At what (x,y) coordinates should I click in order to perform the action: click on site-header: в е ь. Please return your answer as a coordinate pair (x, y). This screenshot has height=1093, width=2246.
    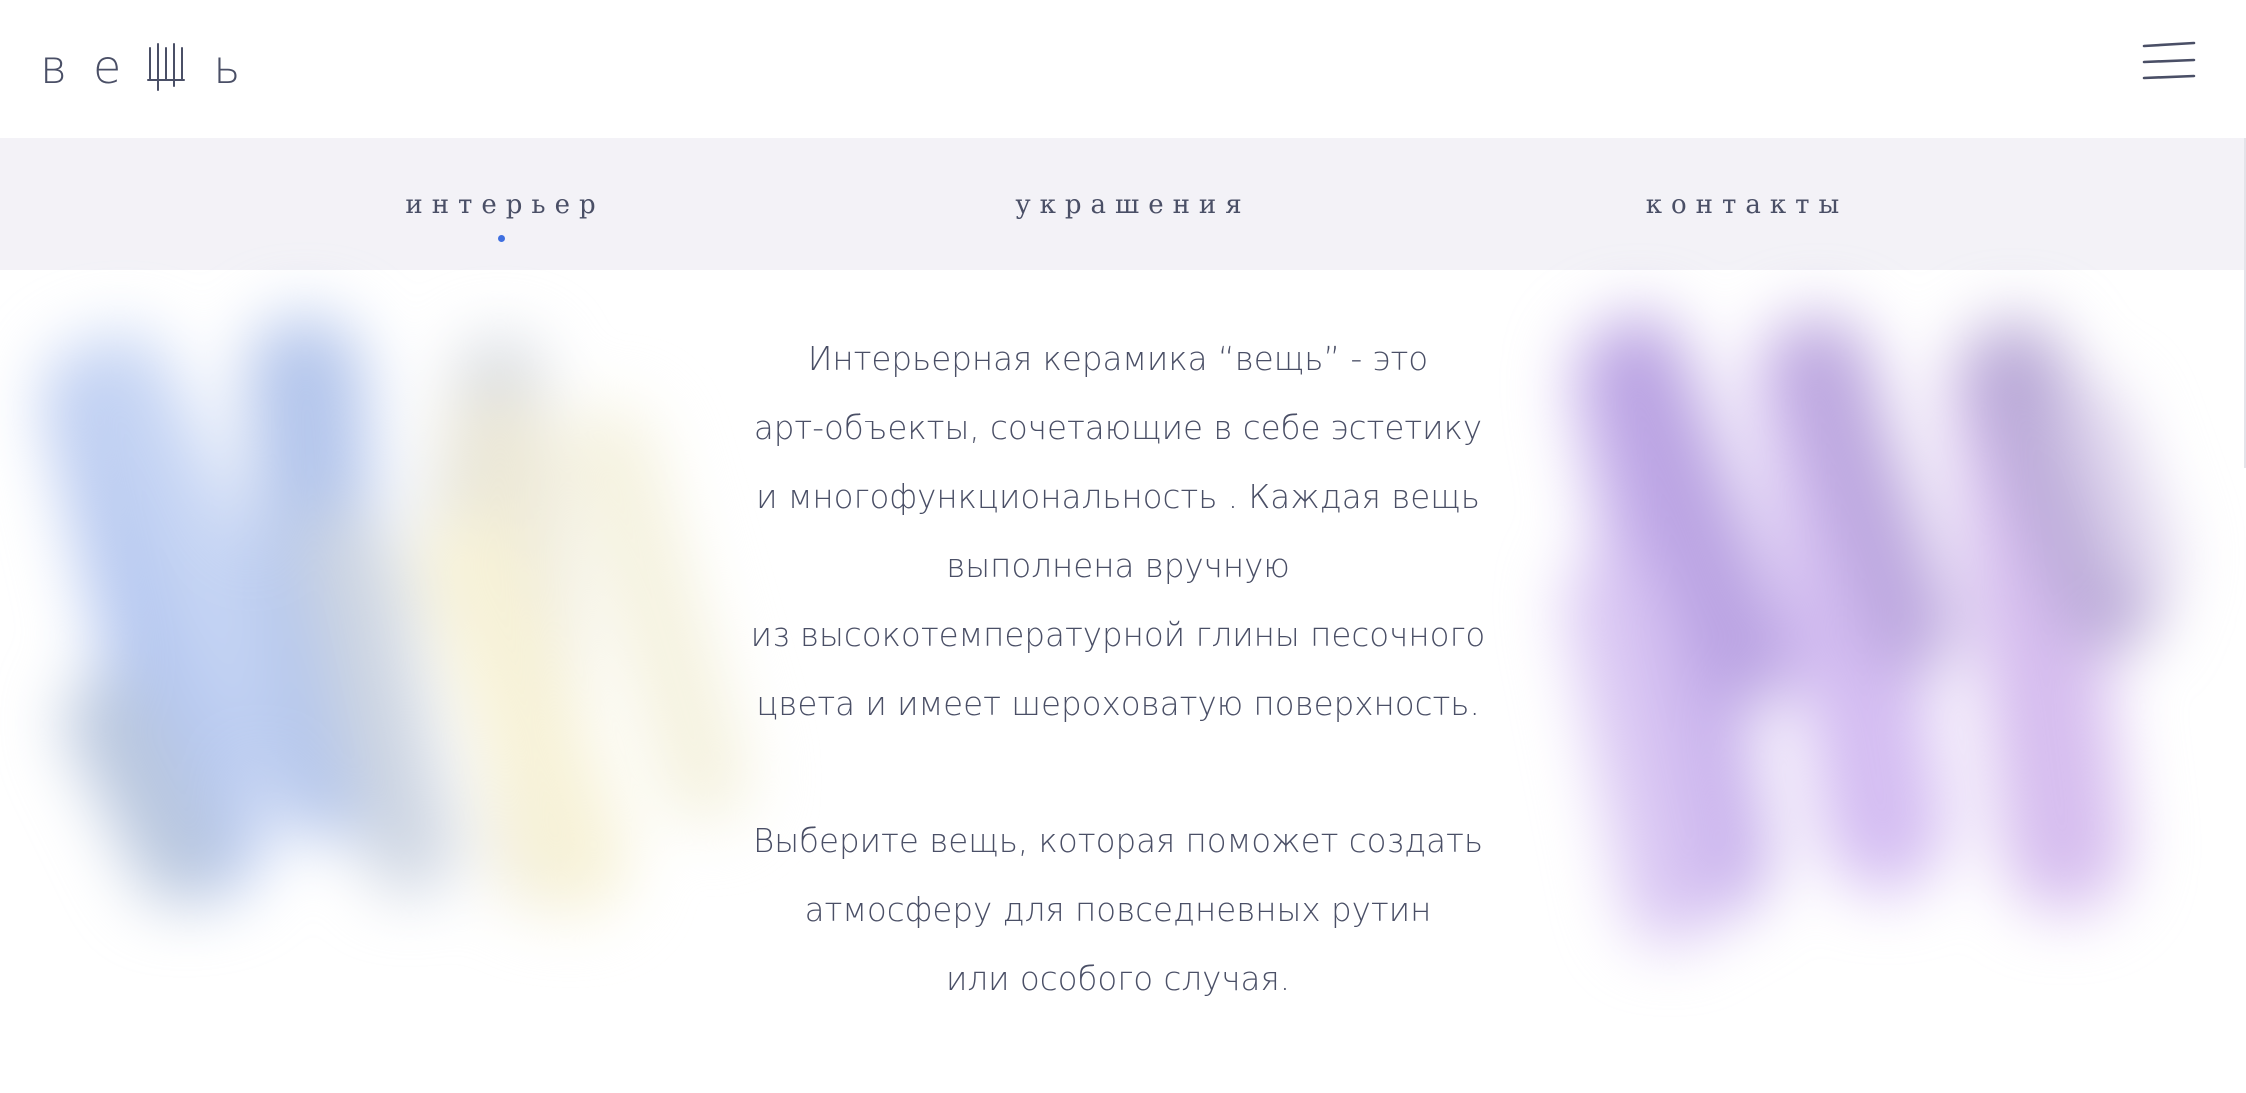
    Looking at the image, I should click on (1123, 69).